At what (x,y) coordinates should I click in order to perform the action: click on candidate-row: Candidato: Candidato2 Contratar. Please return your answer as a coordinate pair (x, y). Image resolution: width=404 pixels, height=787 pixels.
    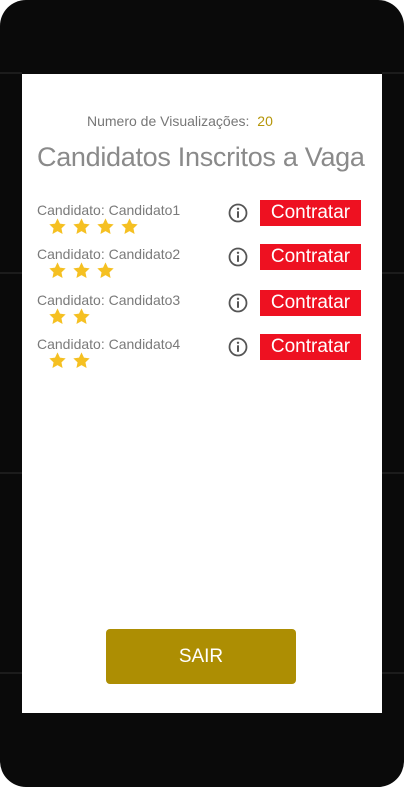
    Looking at the image, I should click on (202, 265).